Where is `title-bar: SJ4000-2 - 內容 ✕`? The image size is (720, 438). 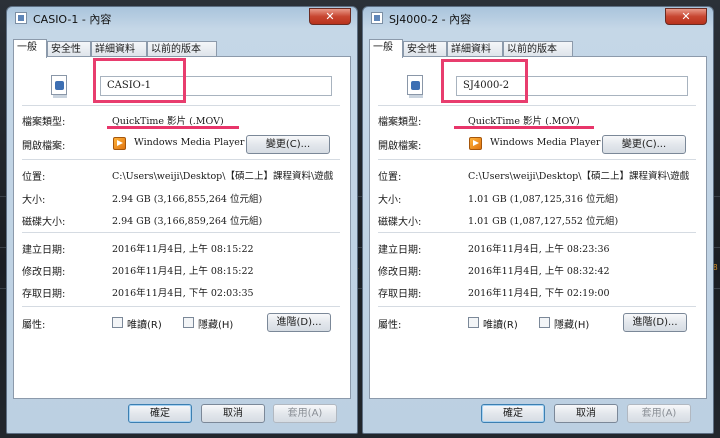
title-bar: SJ4000-2 - 內容 ✕ is located at coordinates (538, 18).